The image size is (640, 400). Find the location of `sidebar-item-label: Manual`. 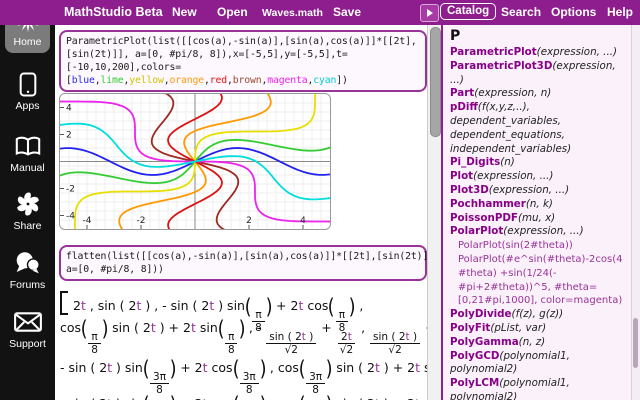

sidebar-item-label: Manual is located at coordinates (27, 168).